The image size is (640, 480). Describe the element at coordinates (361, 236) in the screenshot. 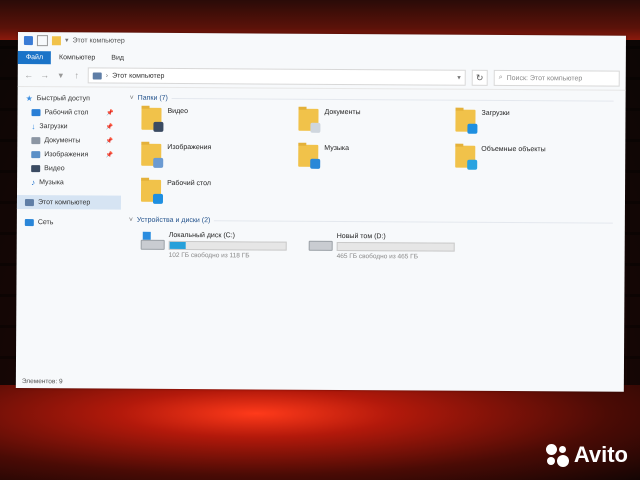

I see `drive-label: Новый том (D:)` at that location.